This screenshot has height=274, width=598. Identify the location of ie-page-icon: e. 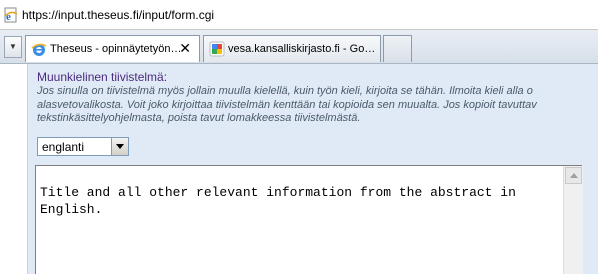
(11, 15).